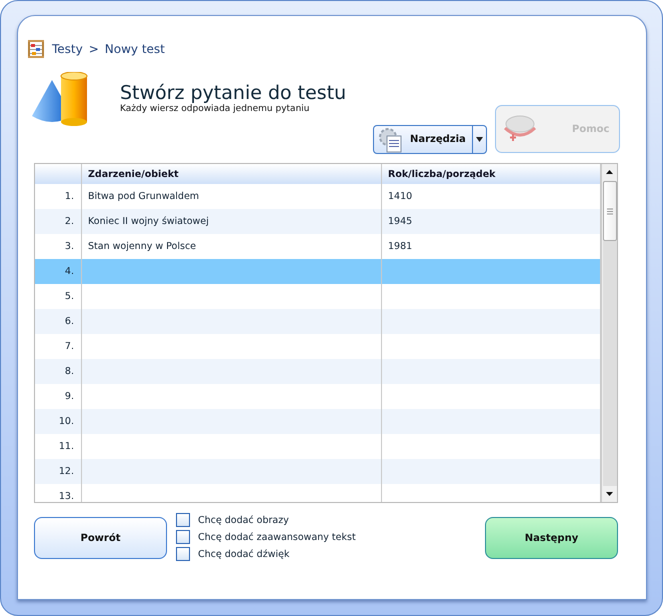 This screenshot has width=663, height=616. What do you see at coordinates (318, 421) in the screenshot?
I see `table-row: 10.` at bounding box center [318, 421].